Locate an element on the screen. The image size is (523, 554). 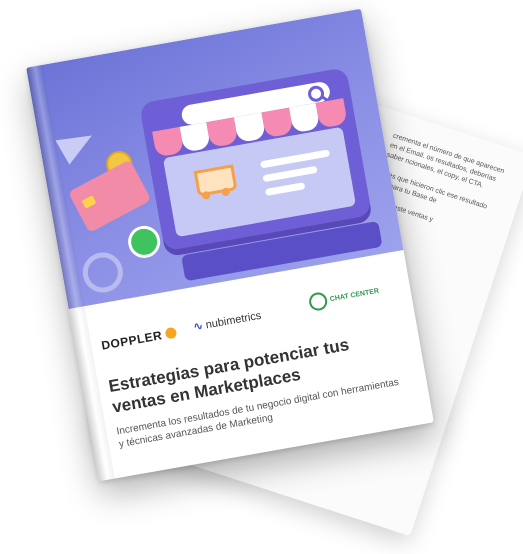
nubimetrics-logo: ∿nubimetrics is located at coordinates (228, 321).